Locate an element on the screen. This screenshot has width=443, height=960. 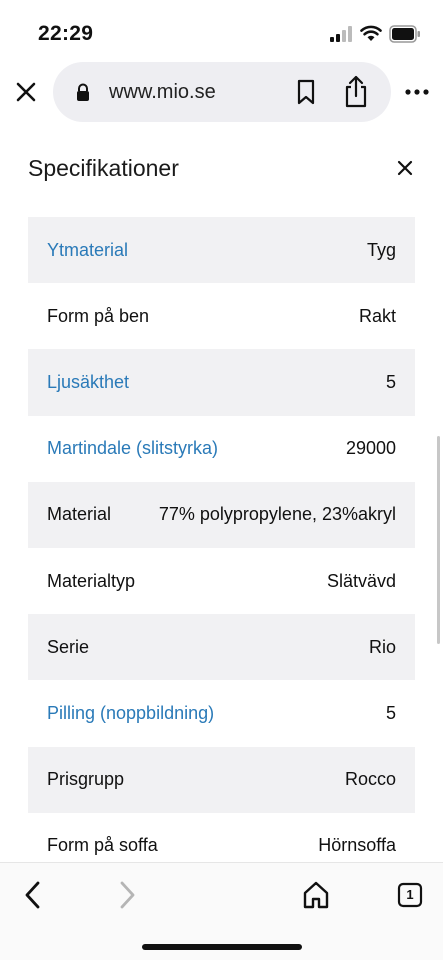
home-icon is located at coordinates (316, 895).